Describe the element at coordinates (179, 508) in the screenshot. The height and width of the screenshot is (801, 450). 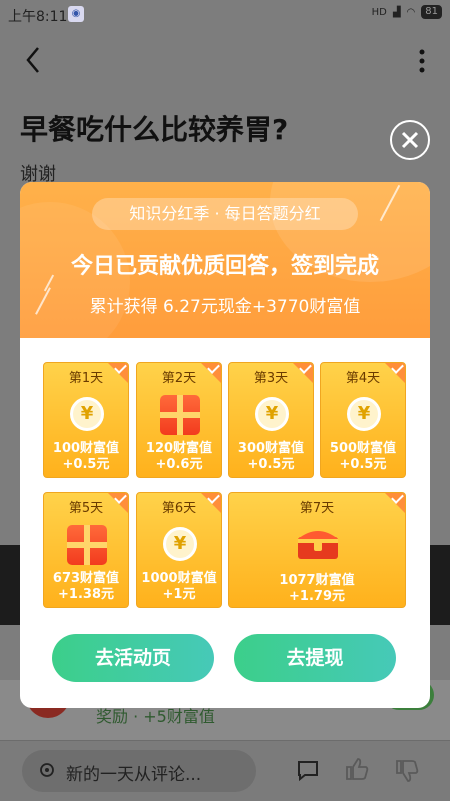
I see `day-label: 第6天` at that location.